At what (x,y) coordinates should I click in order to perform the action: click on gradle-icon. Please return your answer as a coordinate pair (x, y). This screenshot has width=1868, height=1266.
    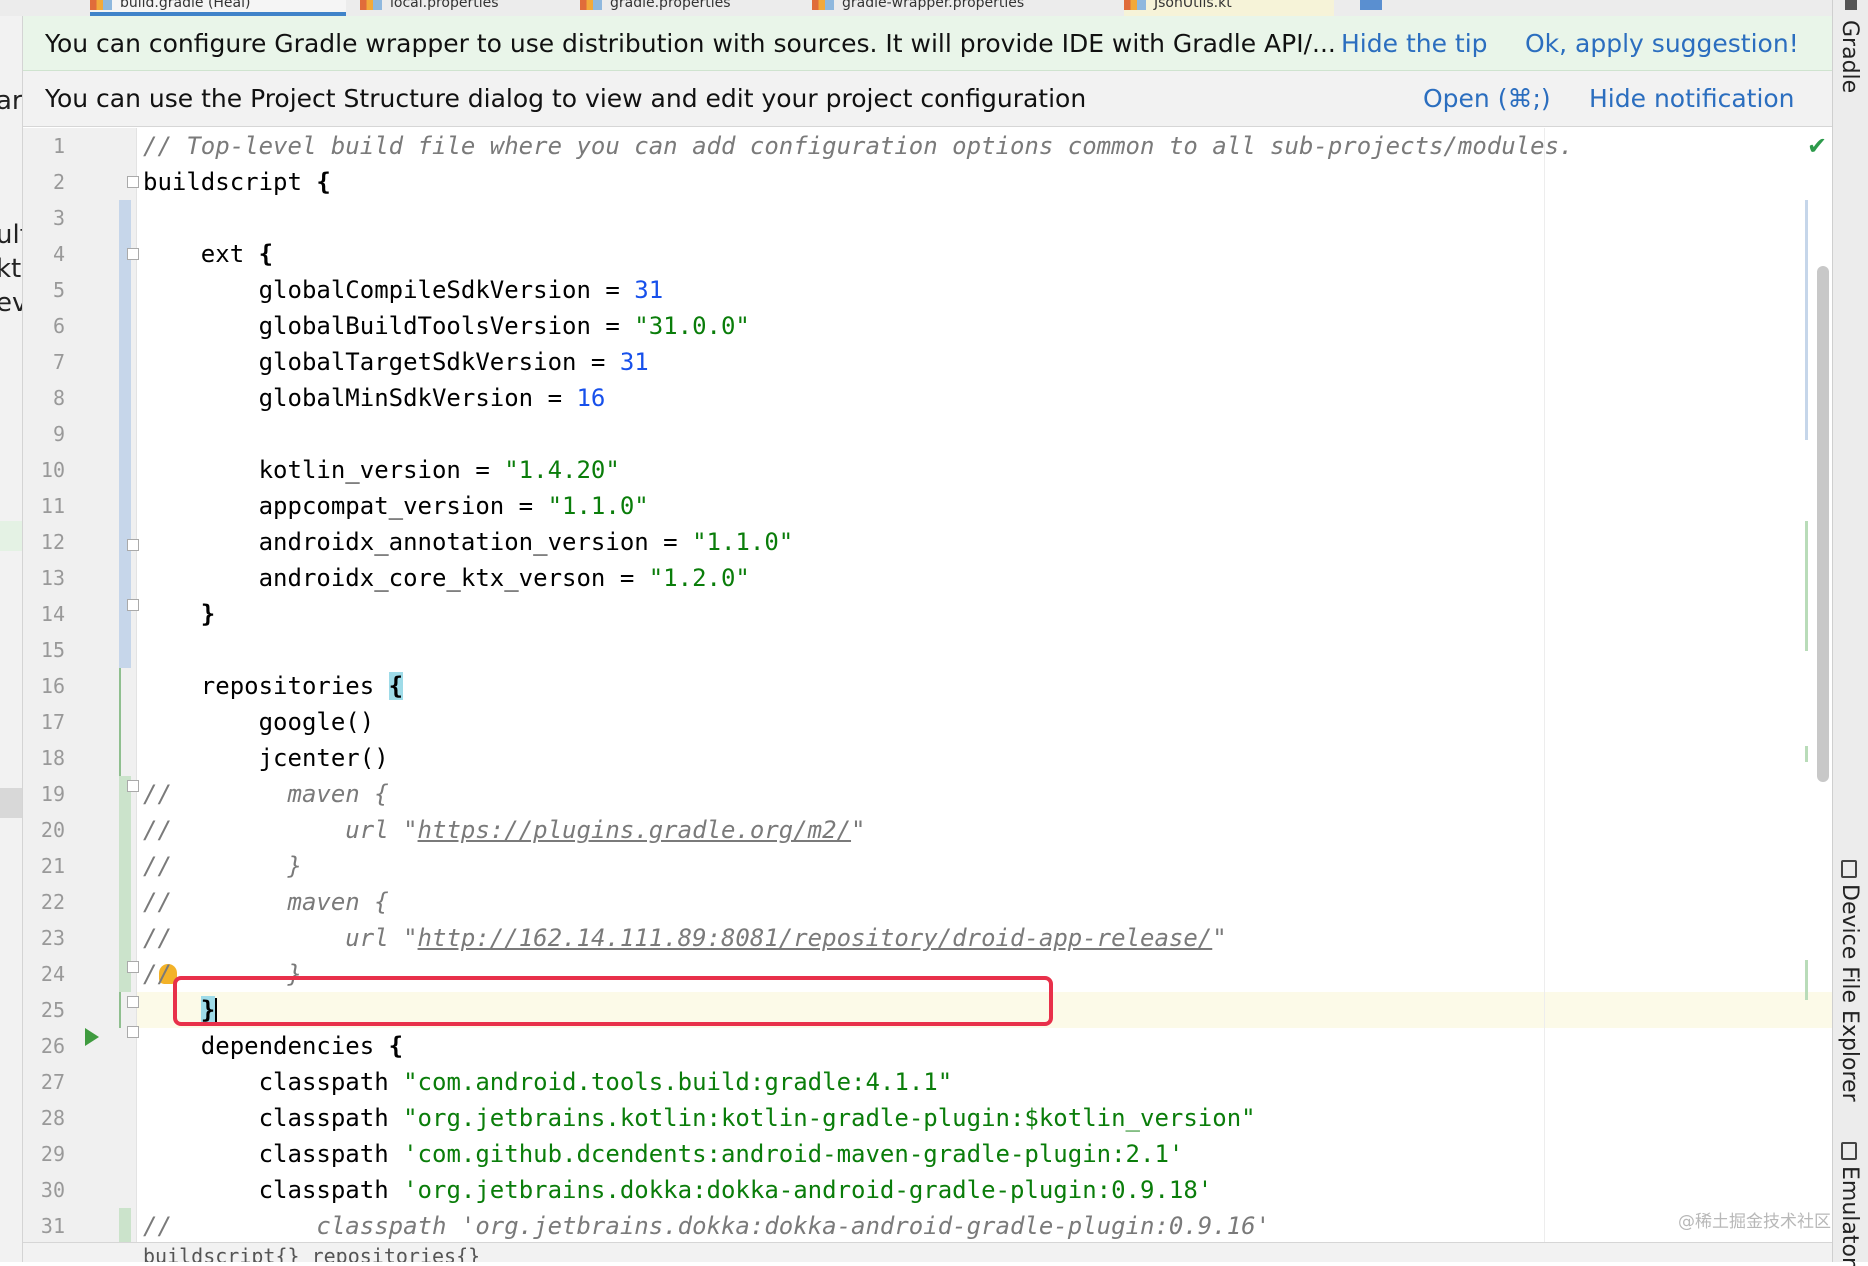
    Looking at the image, I should click on (1851, 5).